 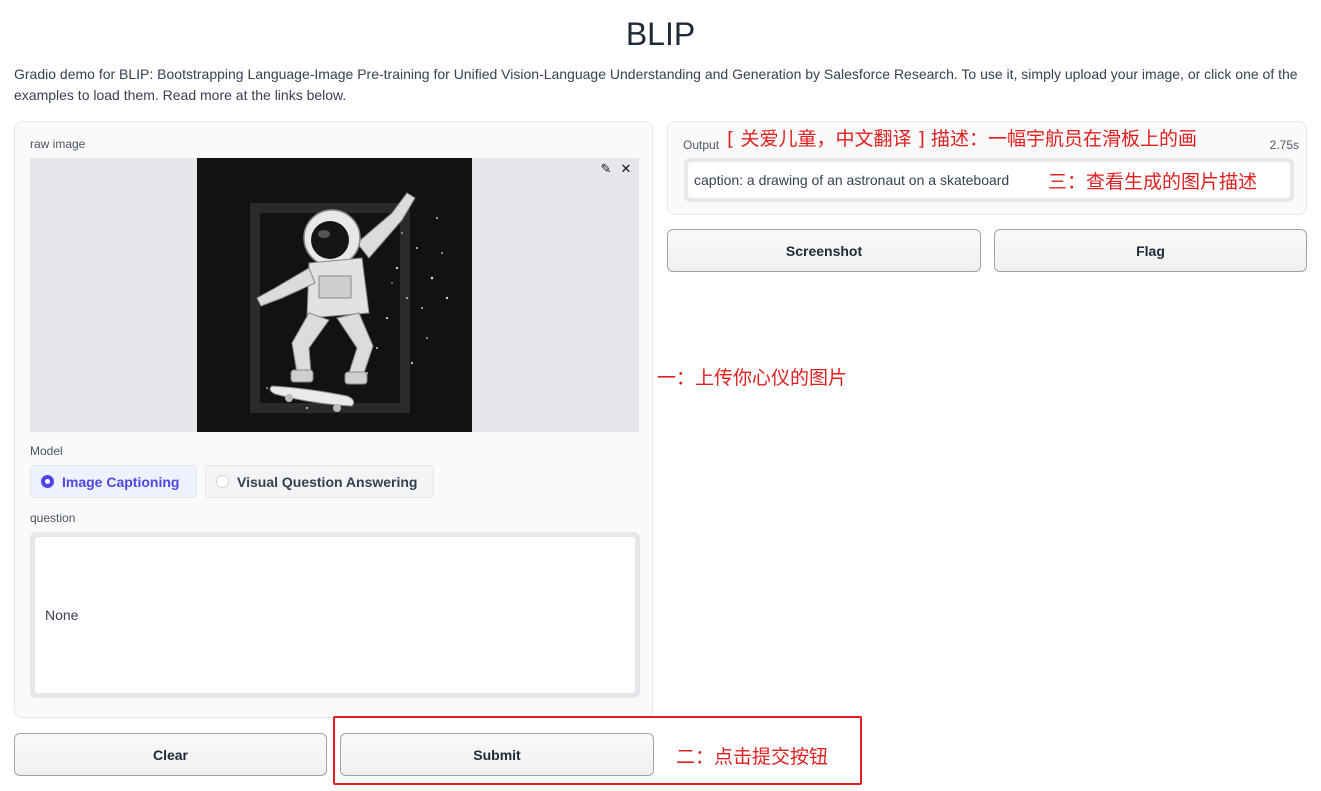 I want to click on astronaut-skateboard-image, so click(x=334, y=295).